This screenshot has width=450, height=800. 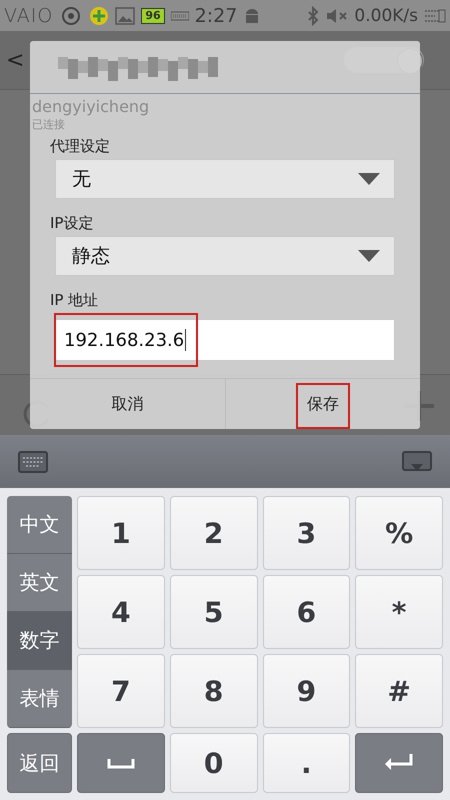 I want to click on mode-key: 英文, so click(x=39, y=583).